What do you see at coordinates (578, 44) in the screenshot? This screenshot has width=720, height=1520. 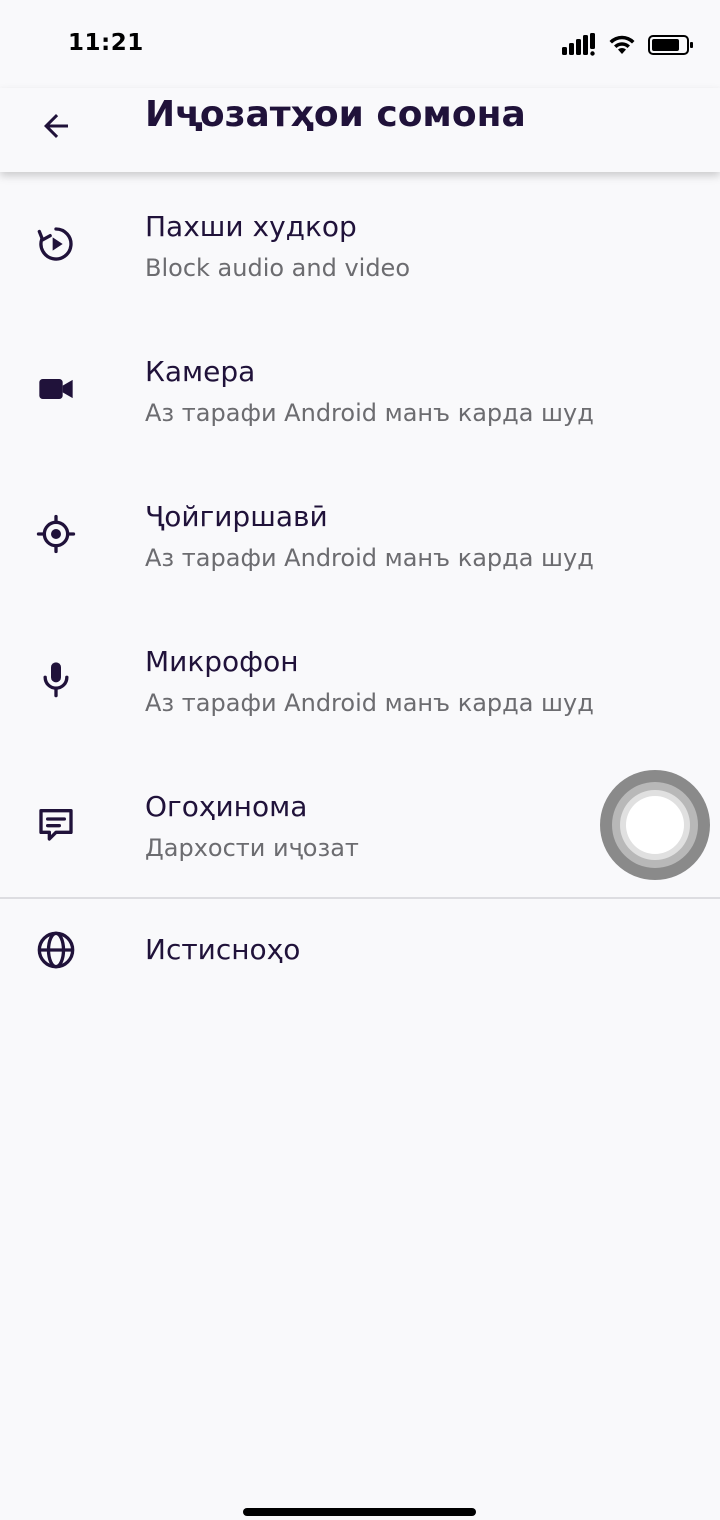 I see `cellular-signal-icon` at bounding box center [578, 44].